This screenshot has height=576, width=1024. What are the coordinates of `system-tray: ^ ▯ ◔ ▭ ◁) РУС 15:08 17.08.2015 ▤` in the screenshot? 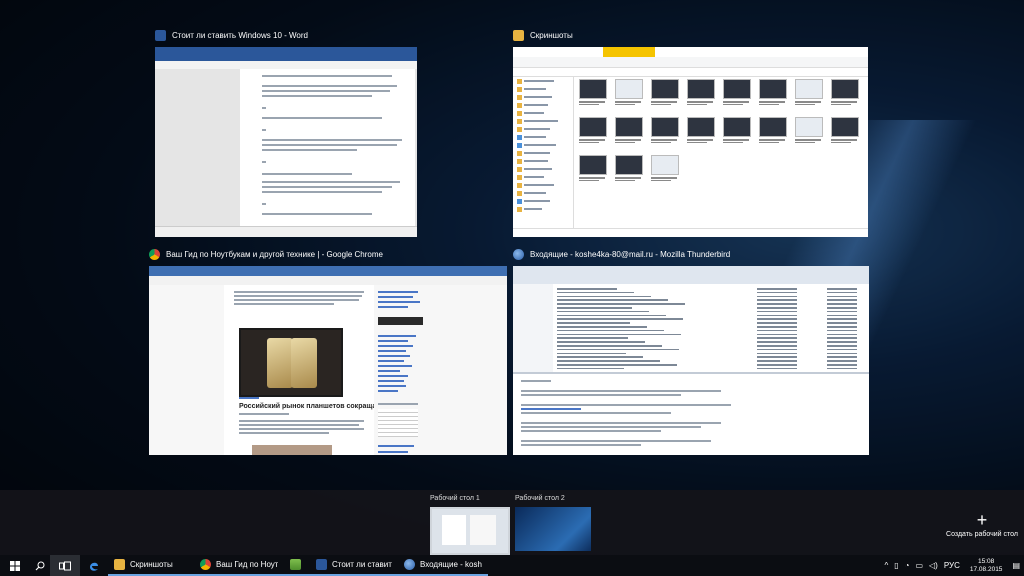 It's located at (954, 565).